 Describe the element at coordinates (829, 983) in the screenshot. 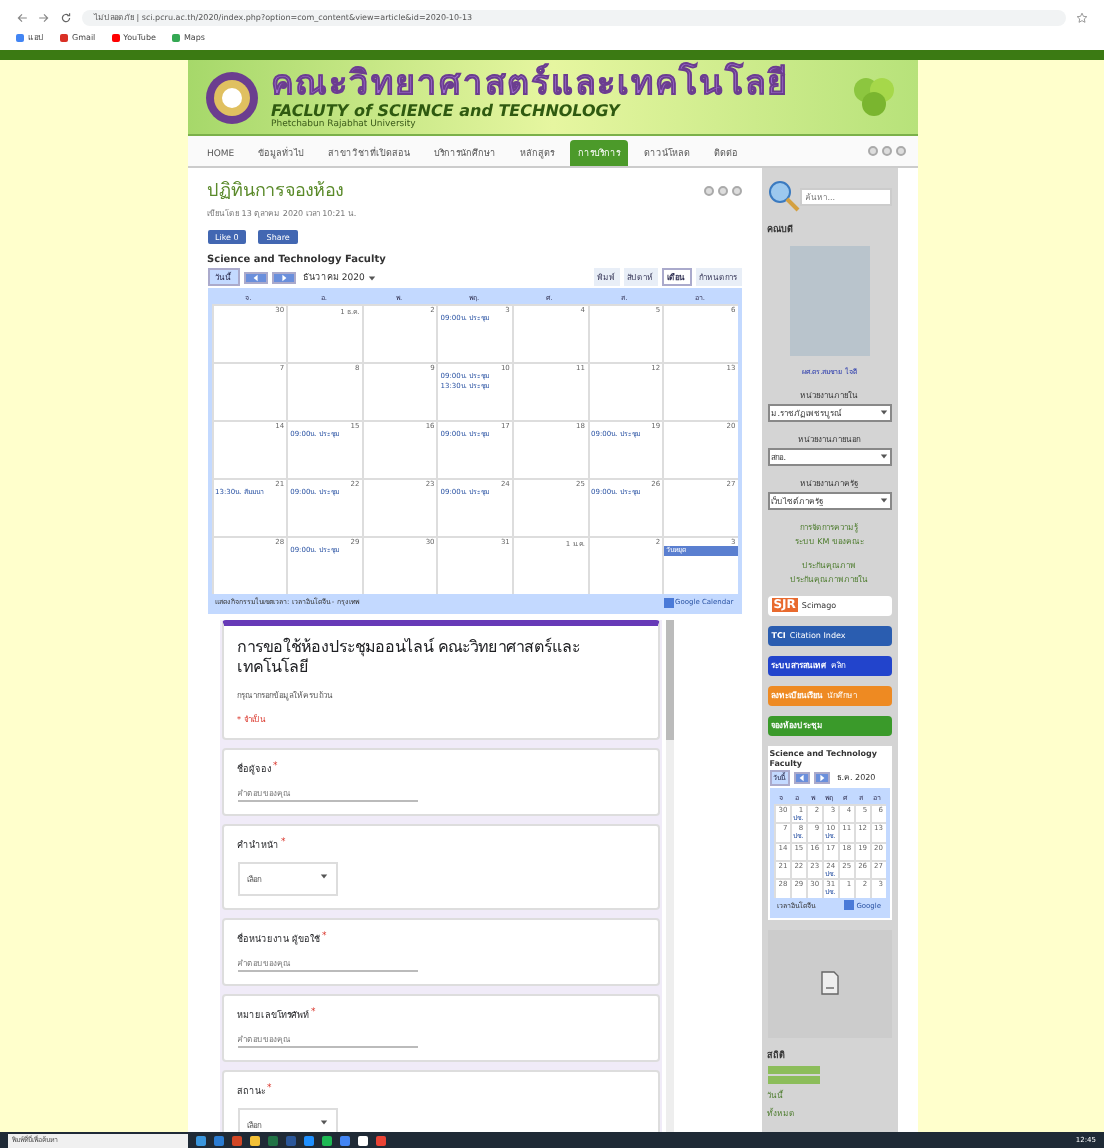

I see `broken-image-icon` at that location.